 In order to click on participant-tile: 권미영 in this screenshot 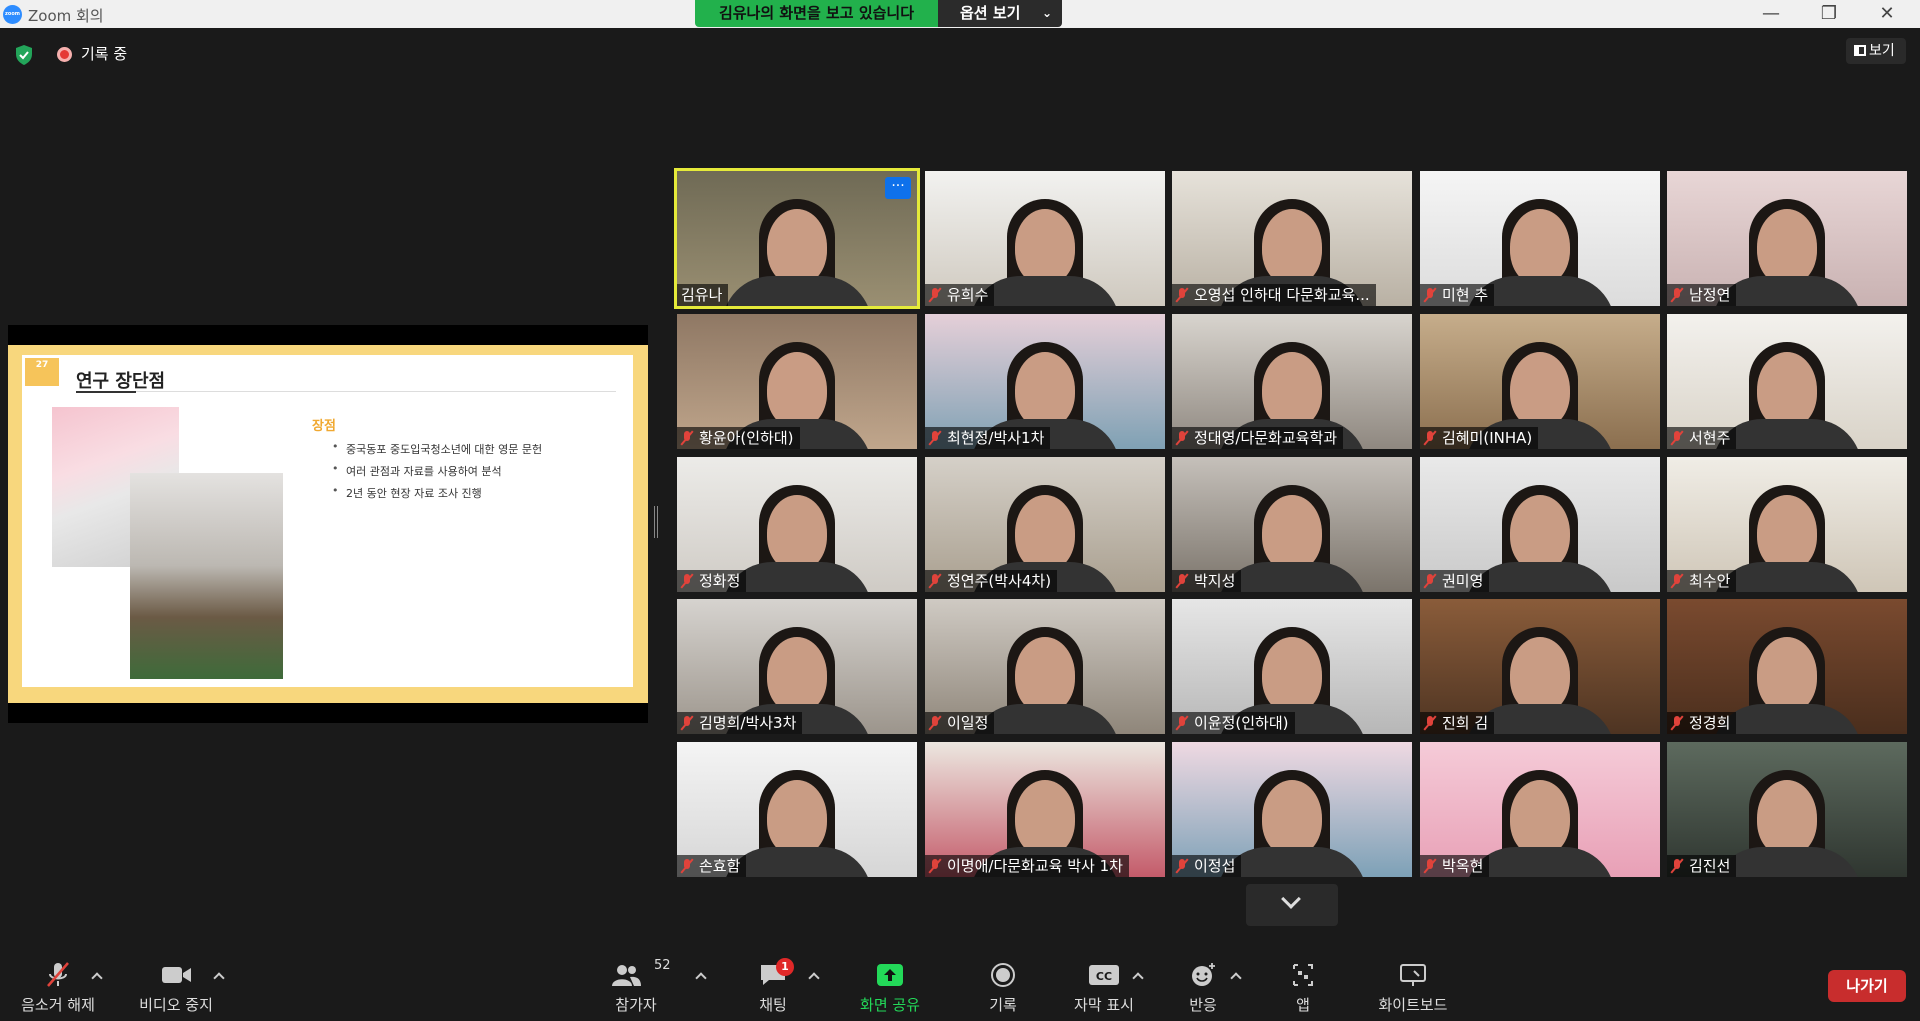, I will do `click(1540, 524)`.